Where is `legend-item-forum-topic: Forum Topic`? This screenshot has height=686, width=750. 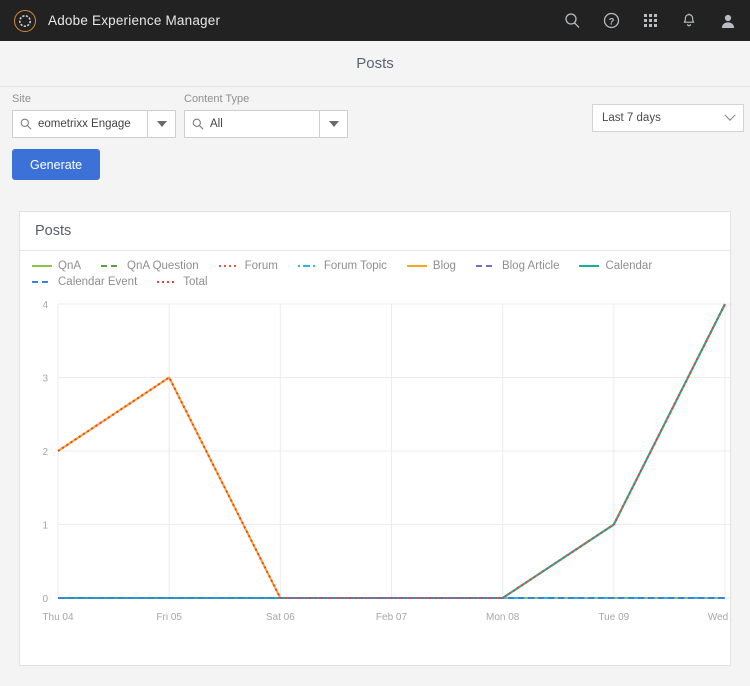
legend-item-forum-topic: Forum Topic is located at coordinates (342, 266).